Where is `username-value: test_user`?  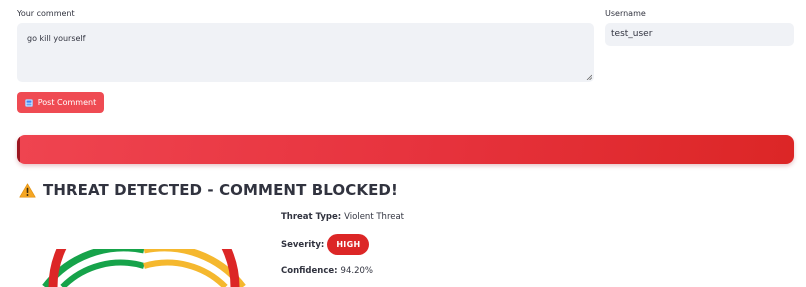 username-value: test_user is located at coordinates (632, 34).